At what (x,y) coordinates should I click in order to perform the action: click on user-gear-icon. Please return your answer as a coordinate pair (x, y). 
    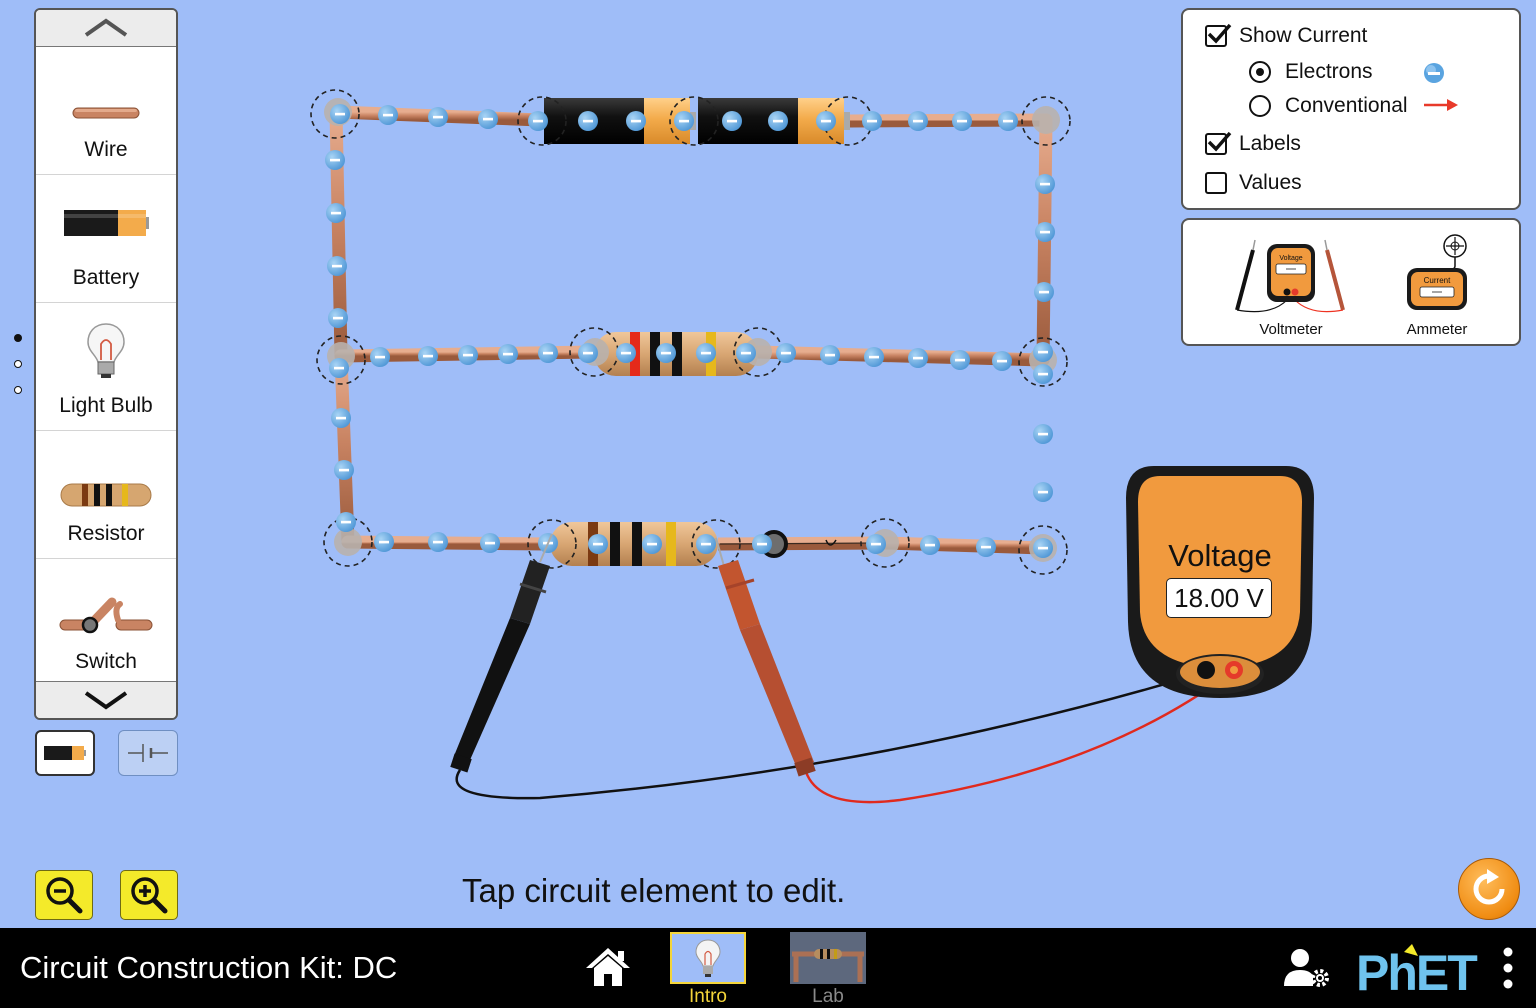
    Looking at the image, I should click on (1306, 968).